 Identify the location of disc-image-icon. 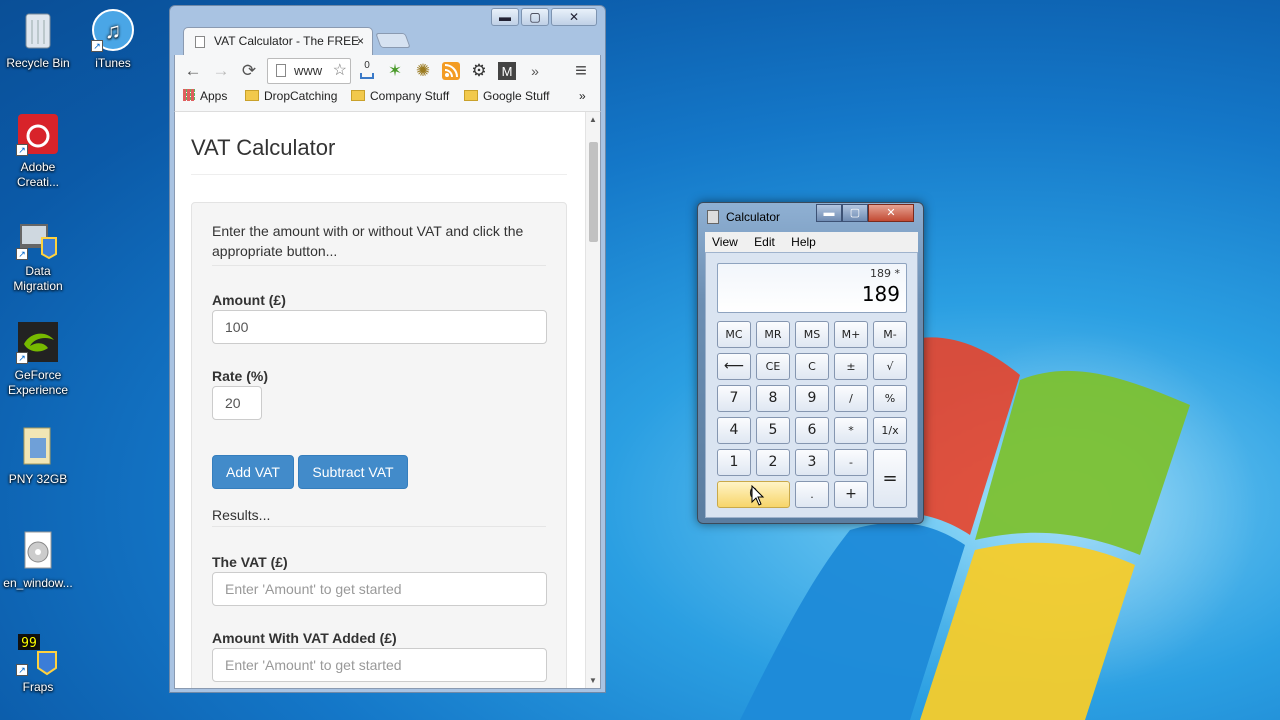
(38, 550).